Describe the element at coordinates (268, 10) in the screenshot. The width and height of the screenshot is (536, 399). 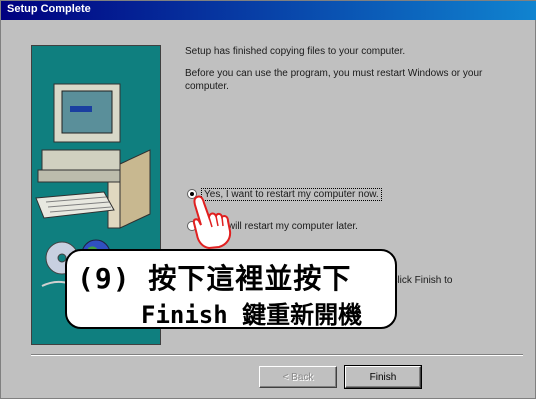
I see `title-bar: Setup Complete` at that location.